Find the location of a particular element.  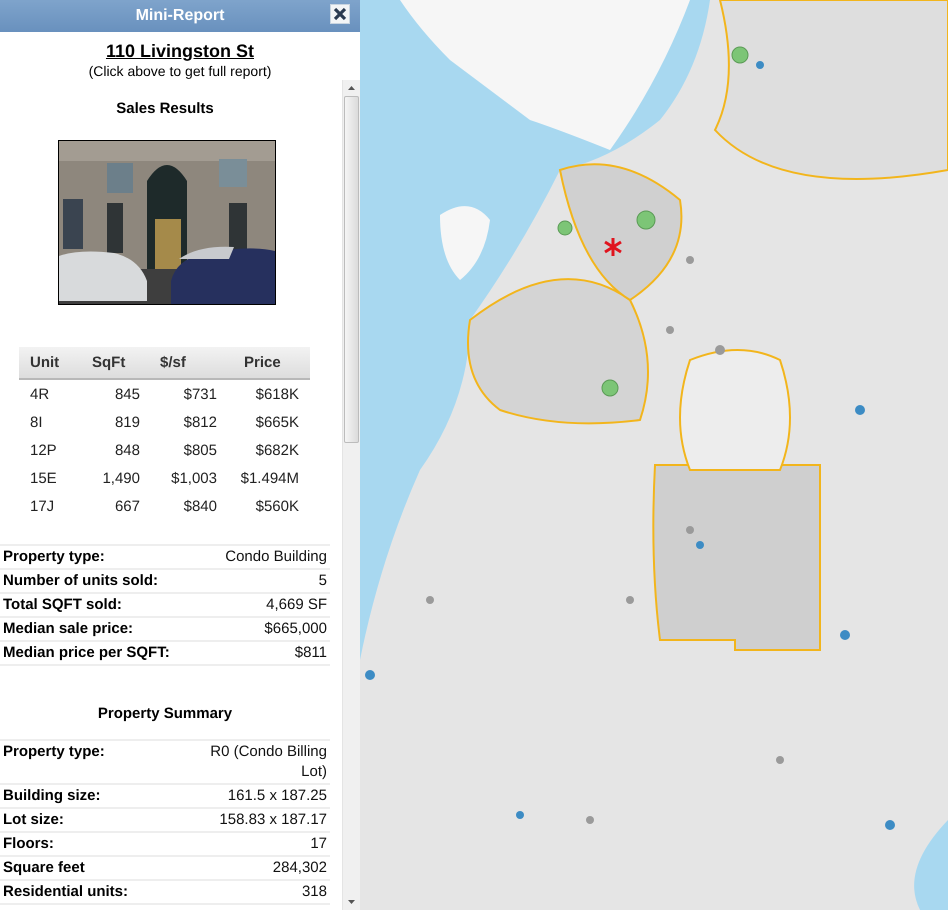

detail-label: Lot size: is located at coordinates (33, 820).